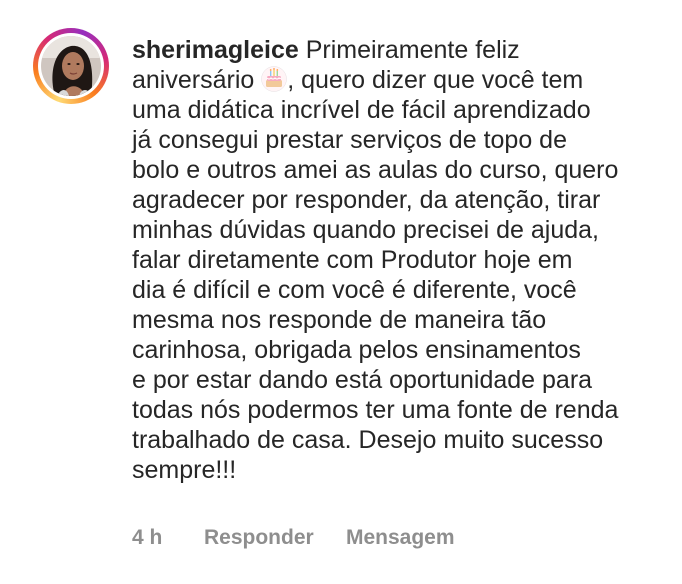  What do you see at coordinates (215, 50) in the screenshot?
I see `comment-username: sherimagleice` at bounding box center [215, 50].